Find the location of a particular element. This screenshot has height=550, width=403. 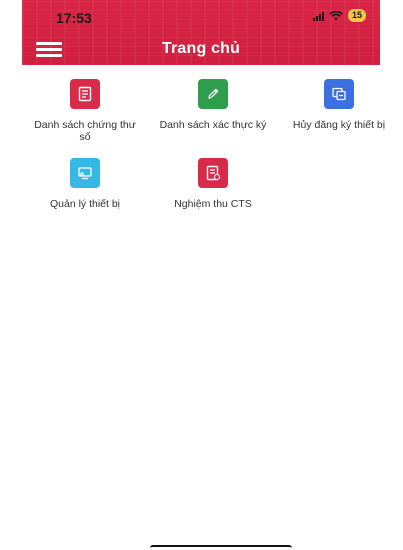

tile-signature-list: Danh sách xác thực ký is located at coordinates (213, 105).